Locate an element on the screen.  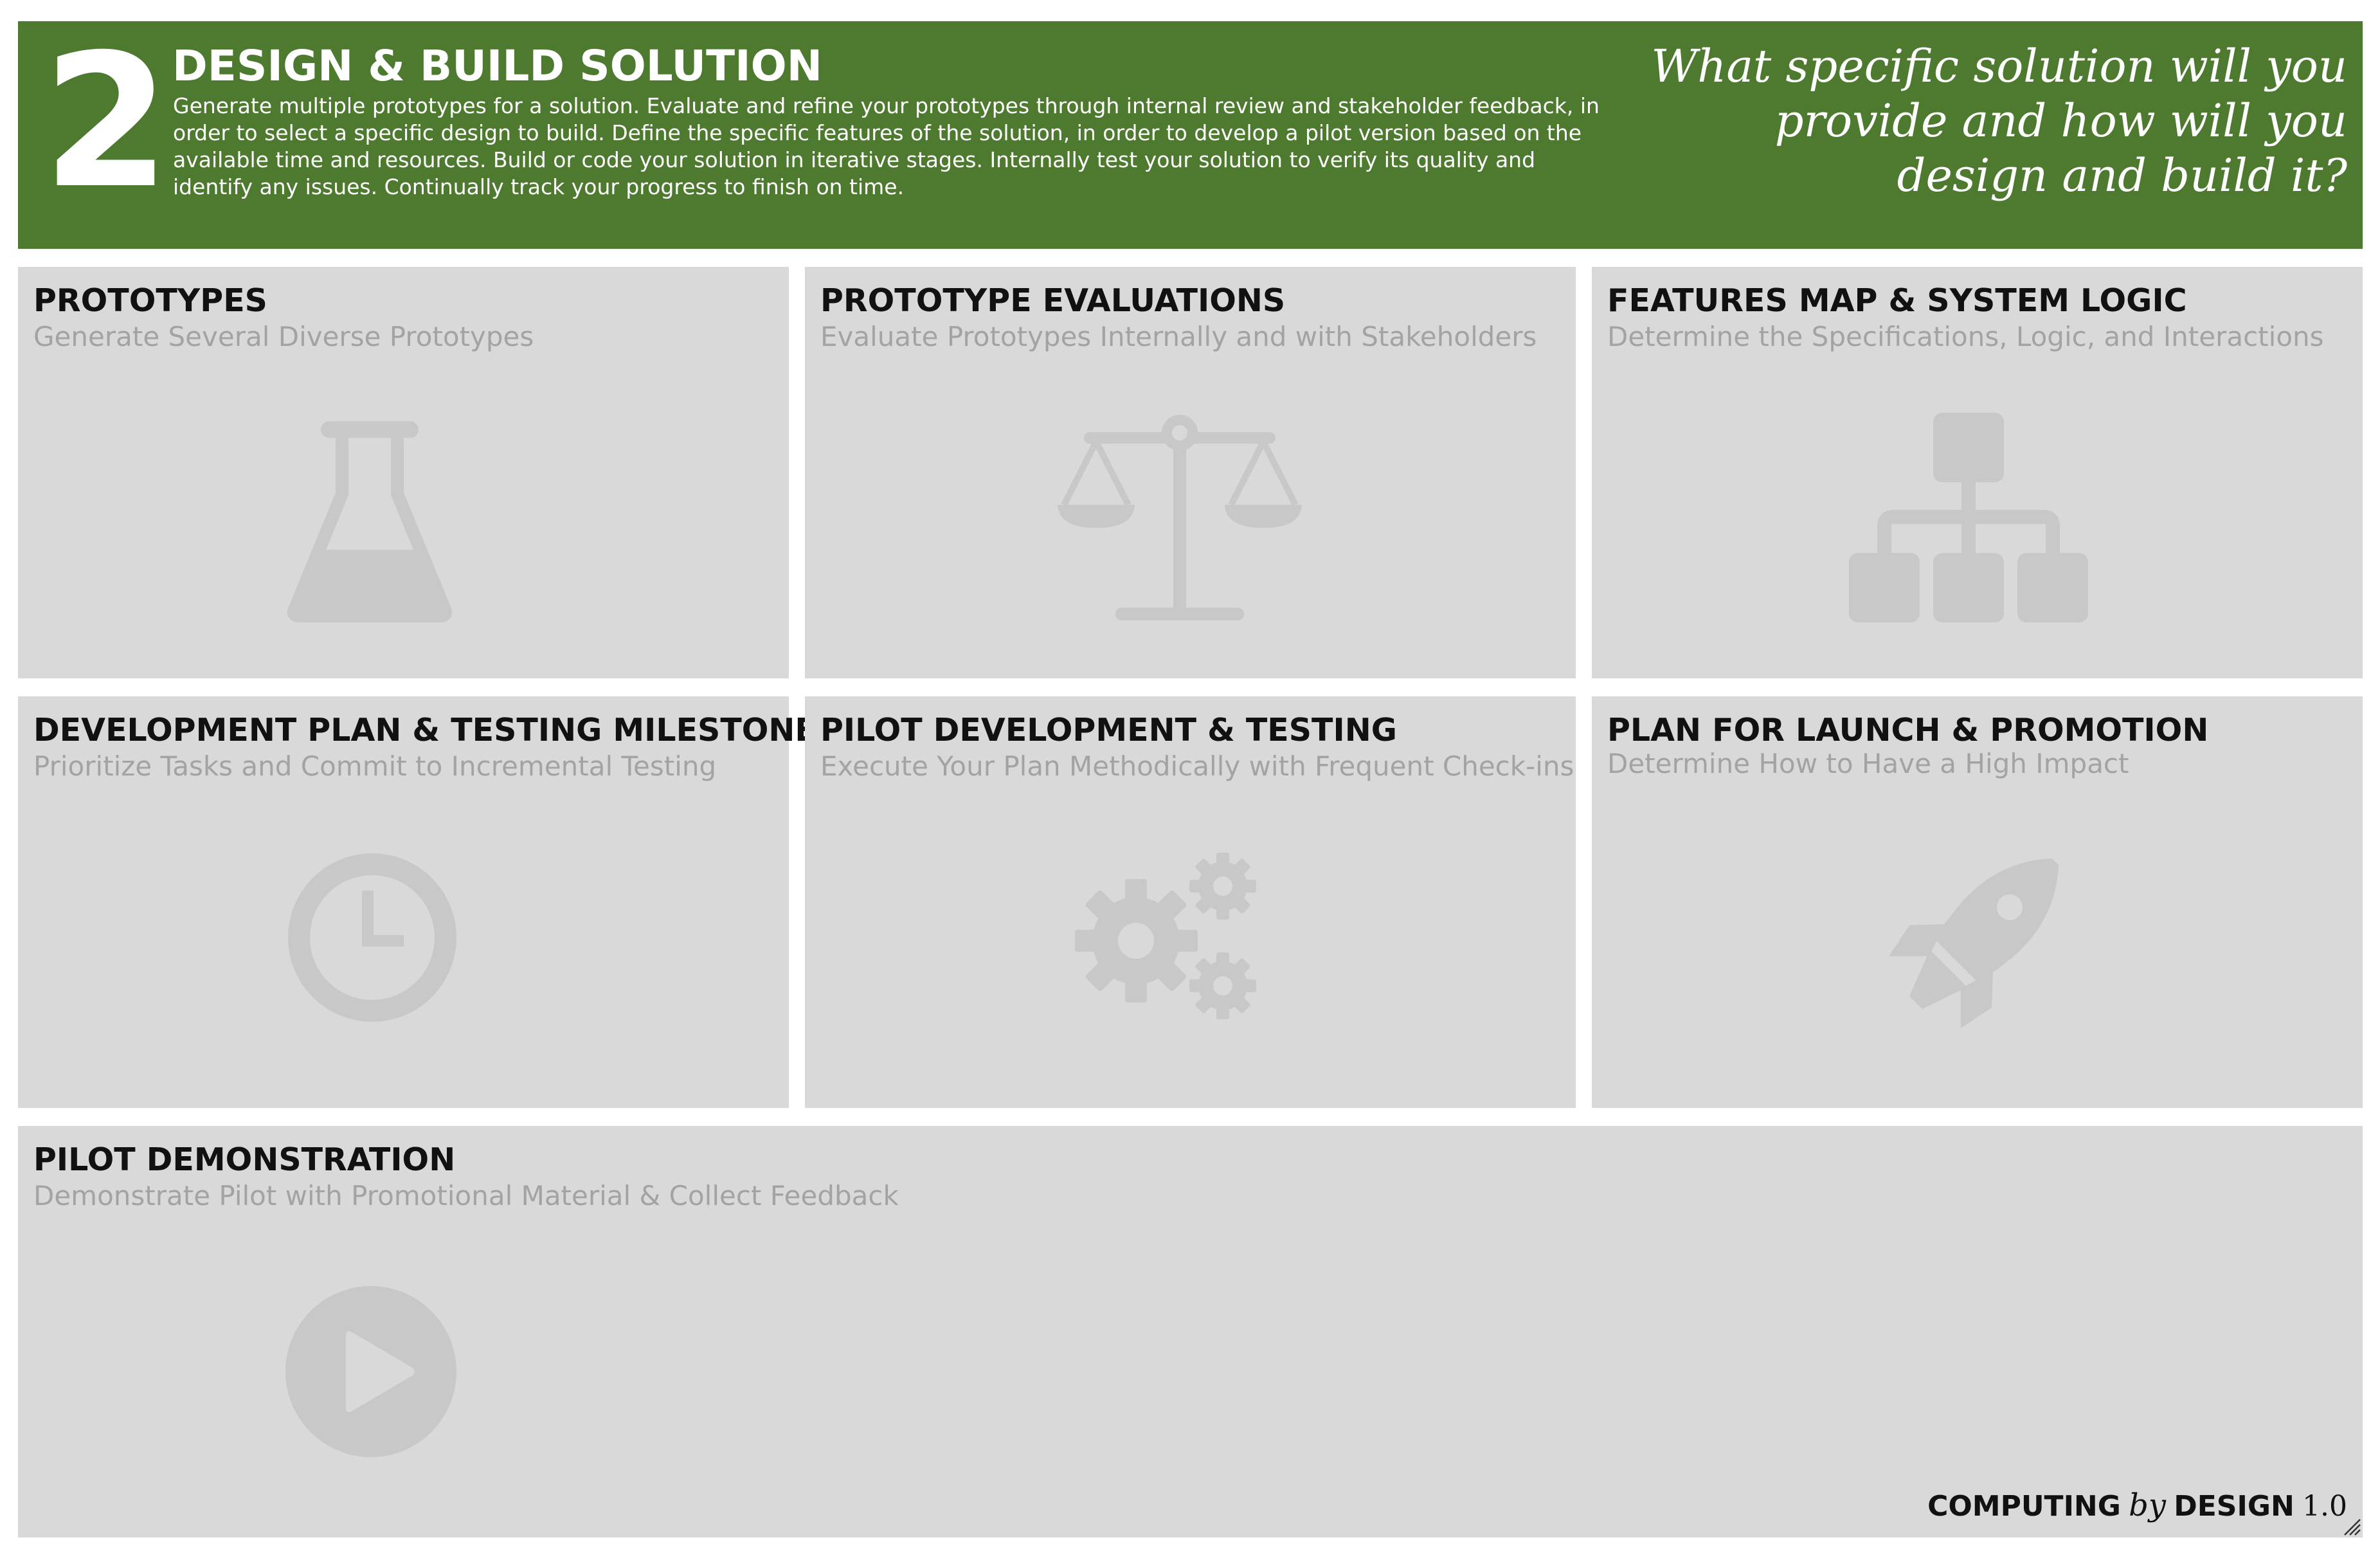
card-title: DEVELOPMENT PLAN & TESTING MILESTONES is located at coordinates (436, 730).